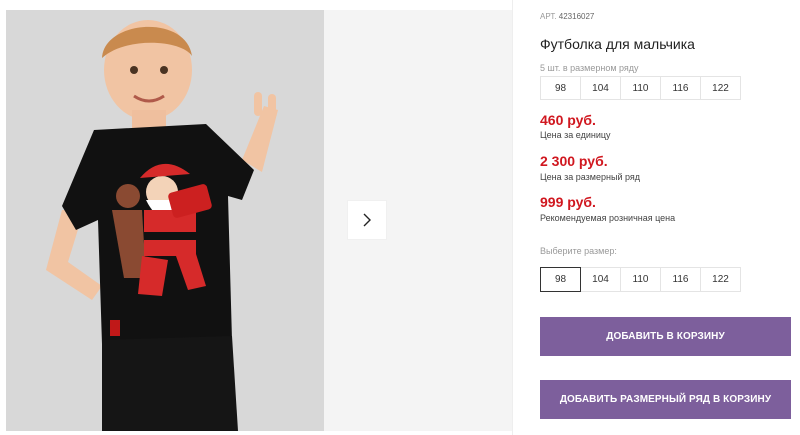  I want to click on pack-price-label: Цена за размерный ряд, so click(590, 177).